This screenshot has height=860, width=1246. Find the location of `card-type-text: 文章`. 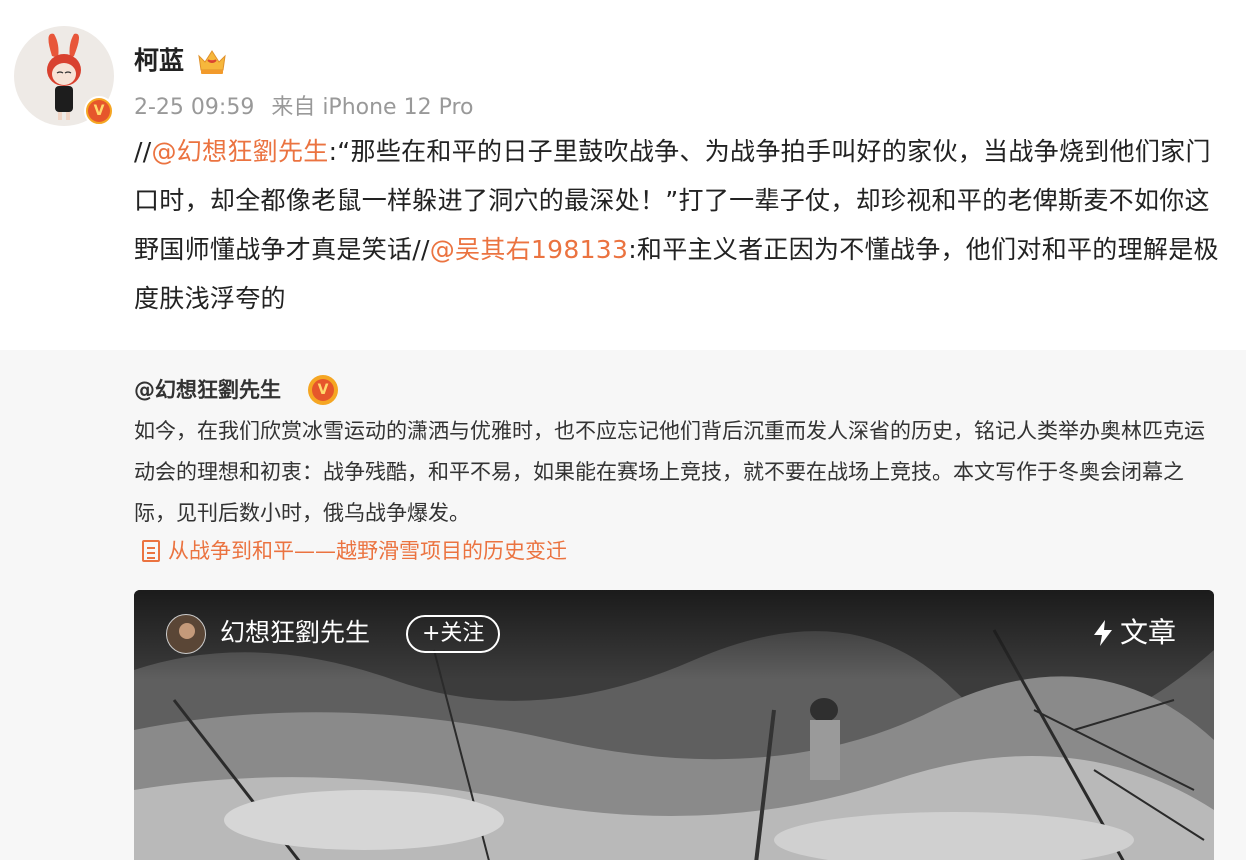

card-type-text: 文章 is located at coordinates (1148, 632).